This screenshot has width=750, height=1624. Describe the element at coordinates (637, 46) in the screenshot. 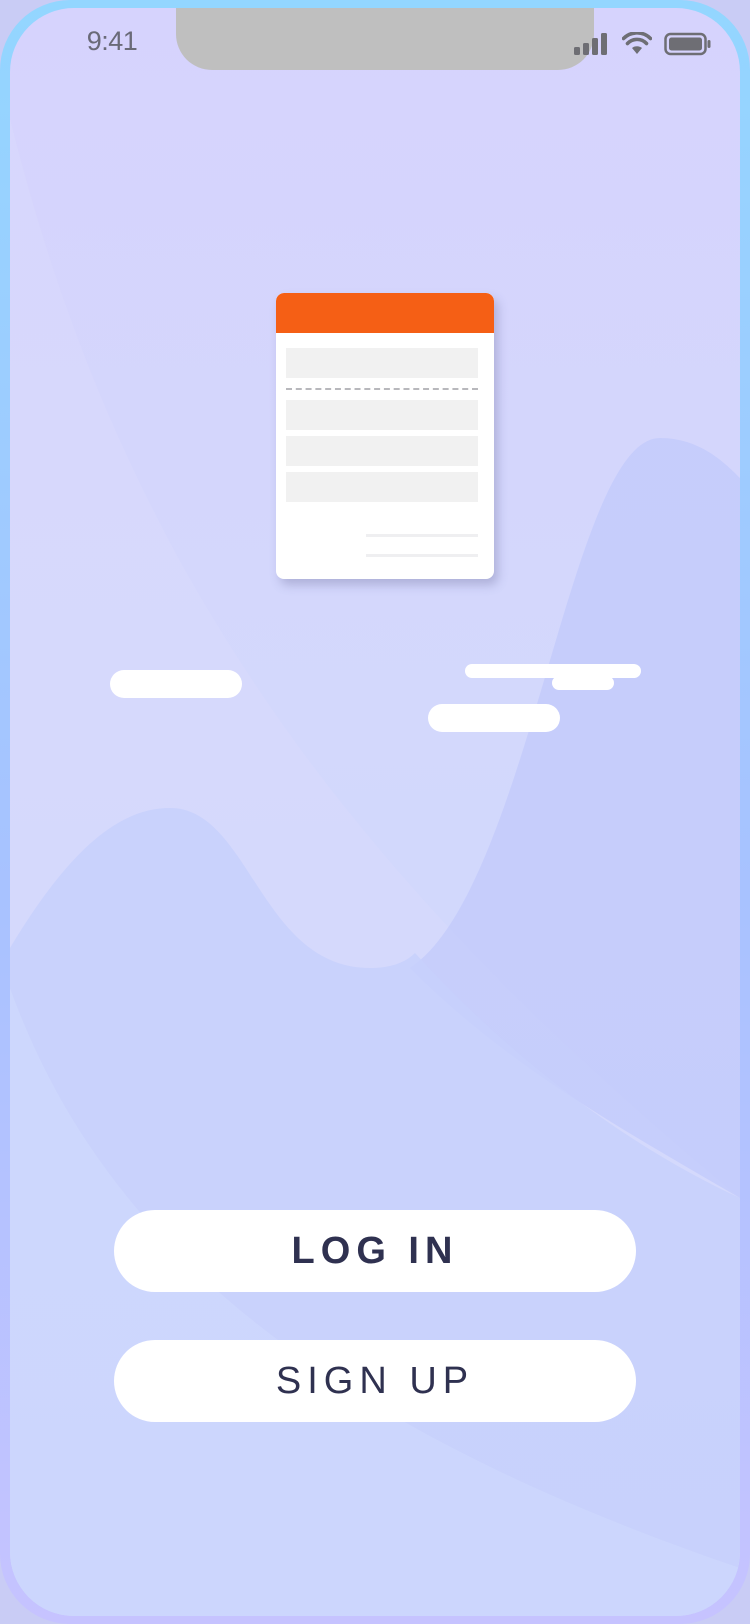

I see `wifi-icon` at that location.